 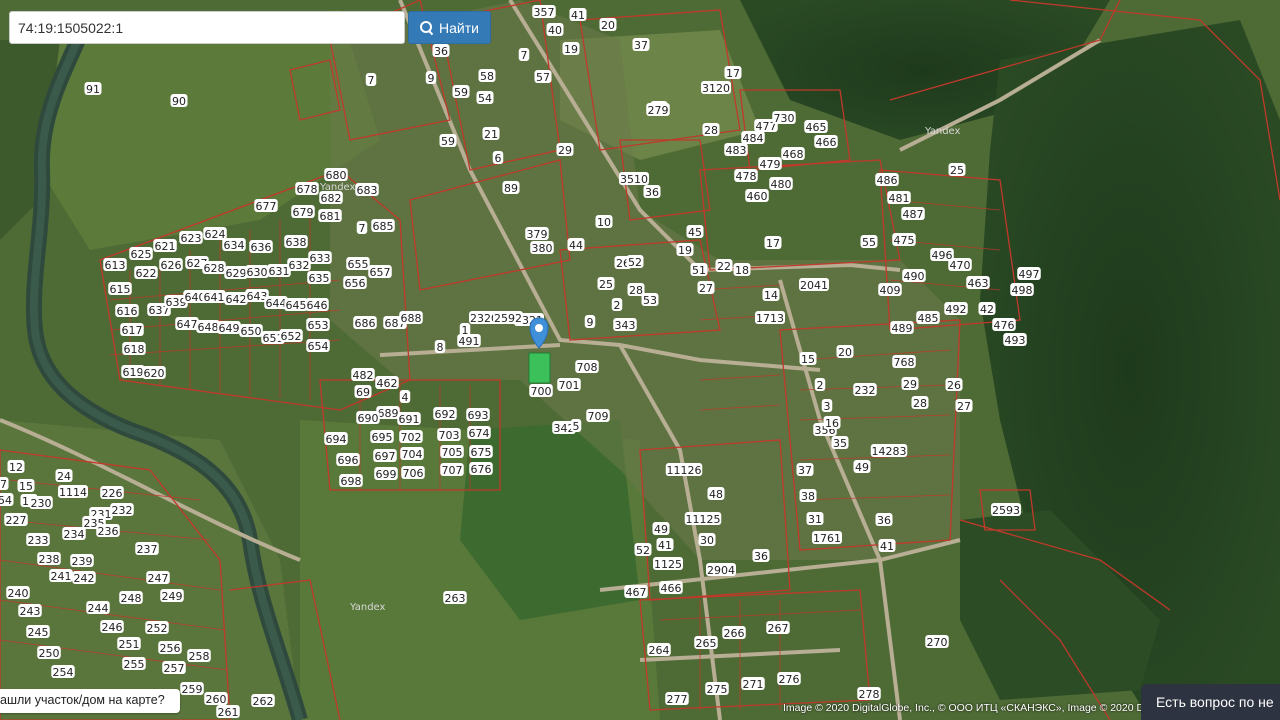 I want to click on plot-number-text: 29, so click(x=910, y=384).